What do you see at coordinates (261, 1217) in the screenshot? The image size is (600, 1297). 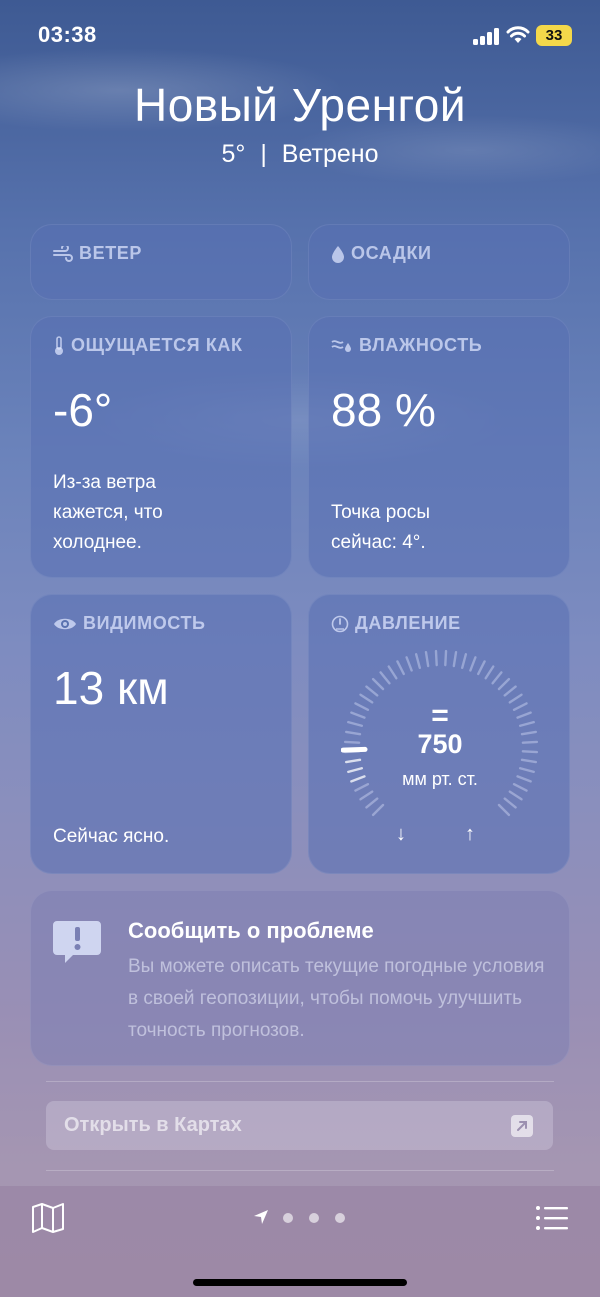 I see `location-arrow-icon` at bounding box center [261, 1217].